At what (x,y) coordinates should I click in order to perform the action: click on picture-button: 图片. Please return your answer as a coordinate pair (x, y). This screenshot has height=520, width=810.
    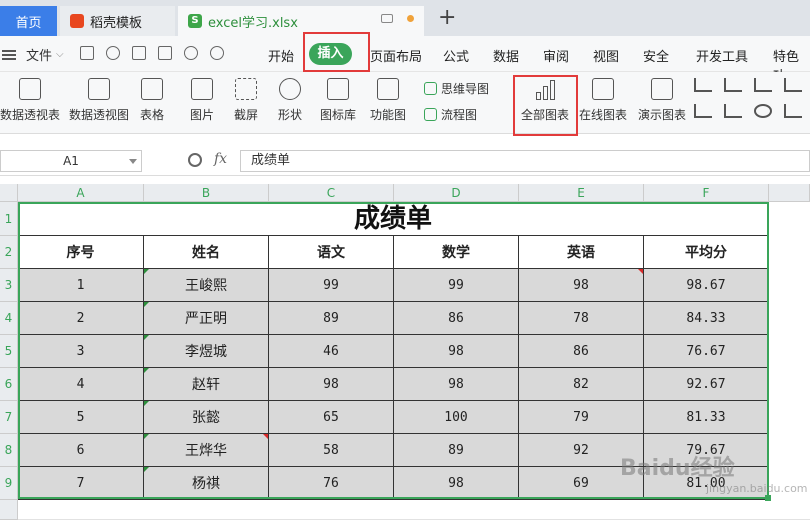
    Looking at the image, I should click on (202, 100).